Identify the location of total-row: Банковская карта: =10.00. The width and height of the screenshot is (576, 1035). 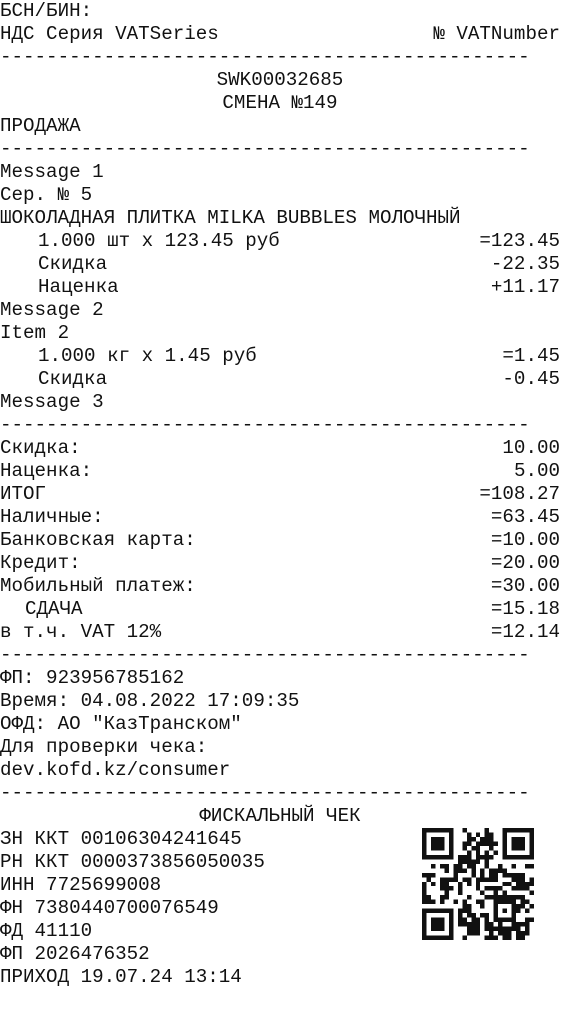
(280, 540).